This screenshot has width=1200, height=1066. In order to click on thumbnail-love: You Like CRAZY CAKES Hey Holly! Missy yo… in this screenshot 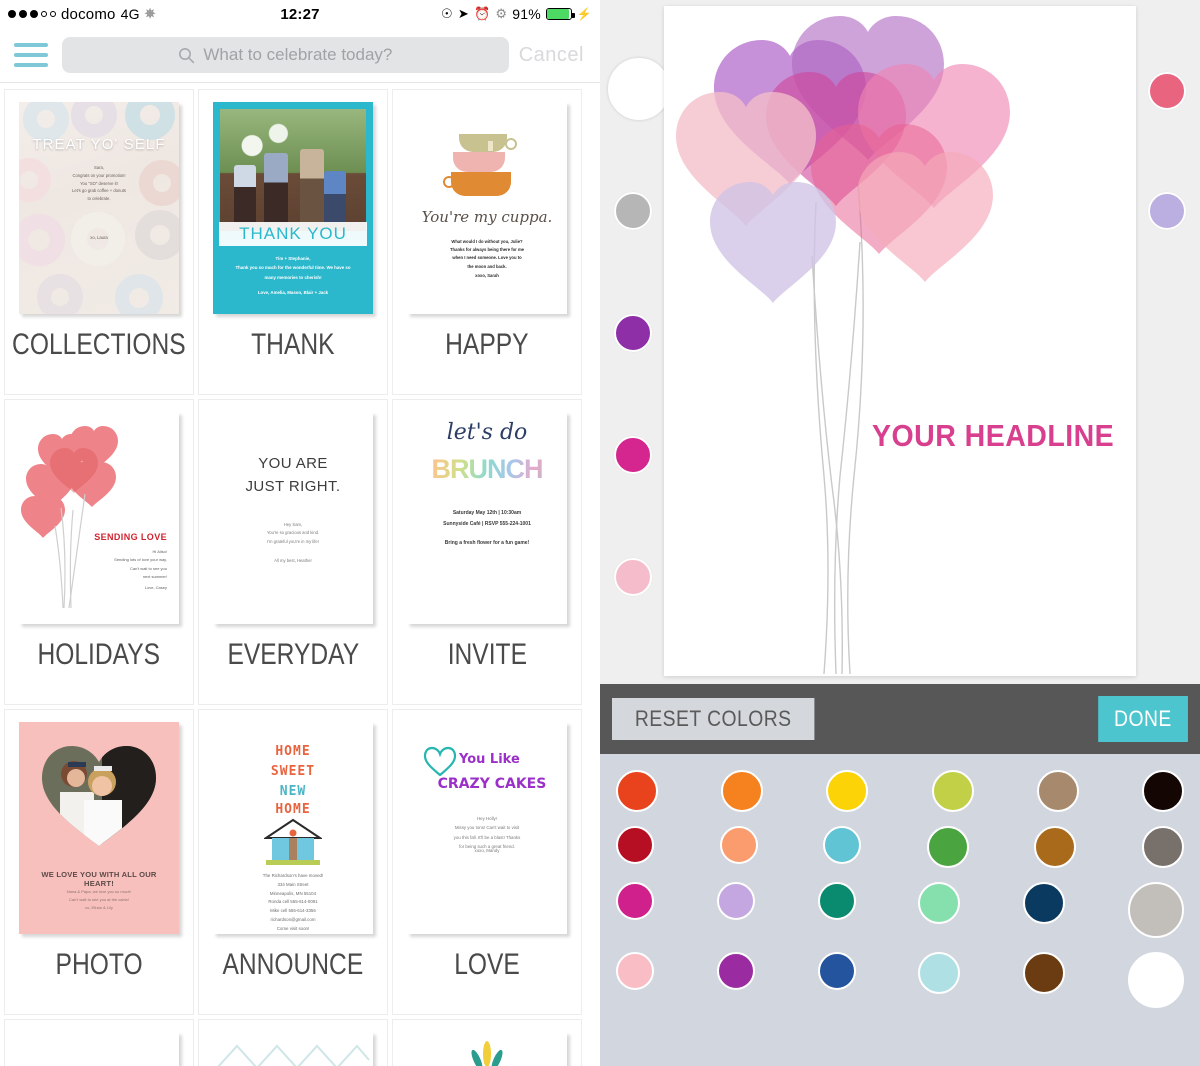, I will do `click(487, 828)`.